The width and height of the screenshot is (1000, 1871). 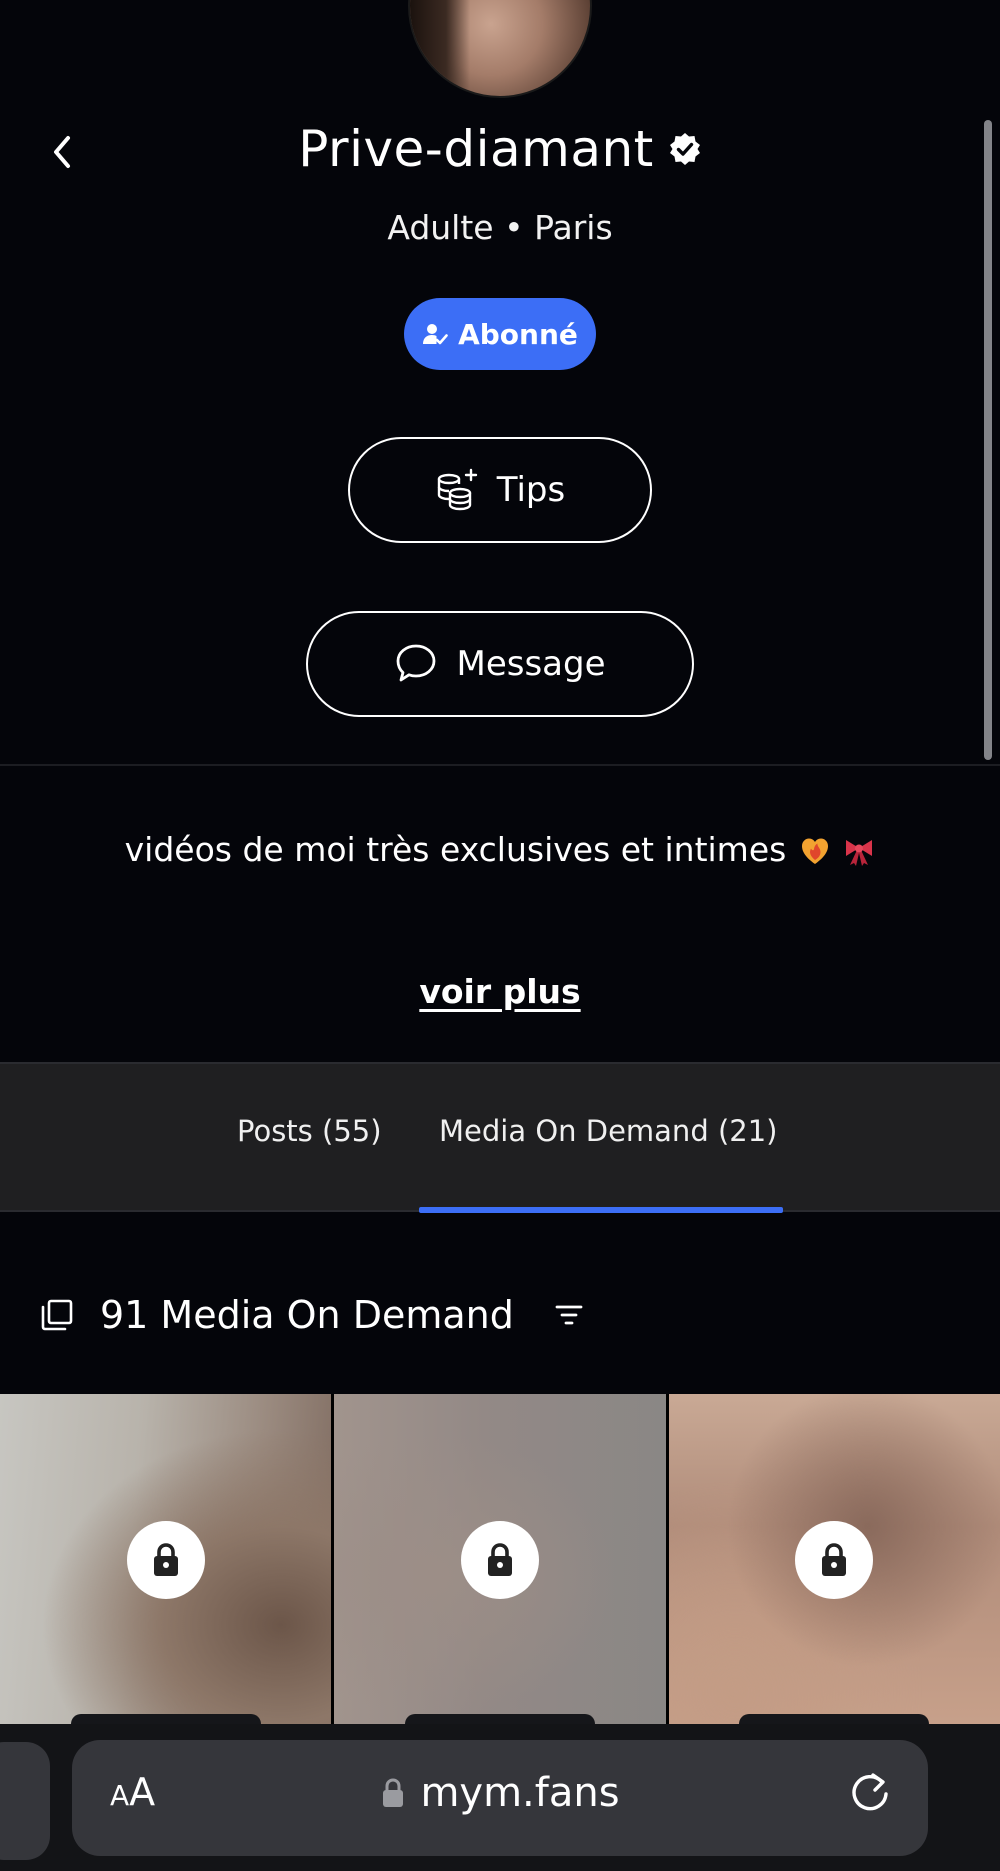 What do you see at coordinates (531, 664) in the screenshot?
I see `message-label: Message` at bounding box center [531, 664].